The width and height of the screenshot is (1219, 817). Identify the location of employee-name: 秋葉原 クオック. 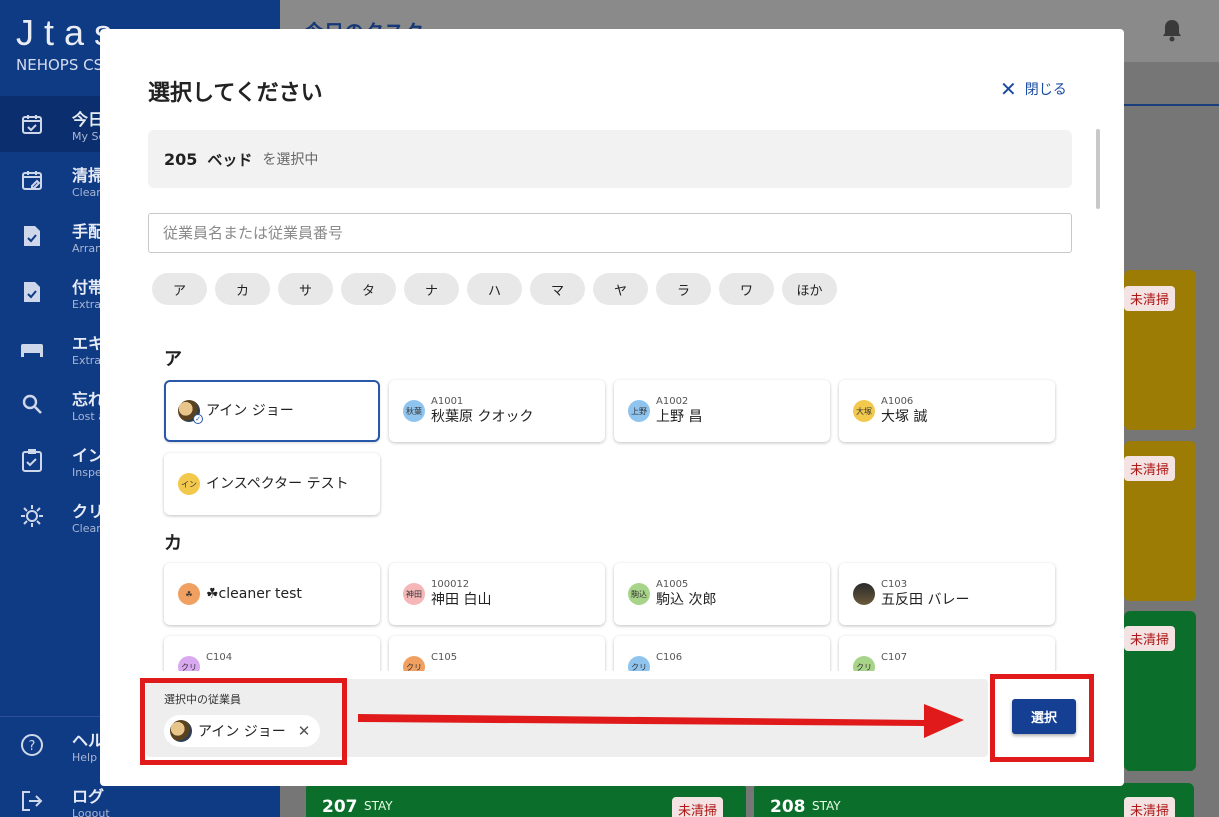
(482, 417).